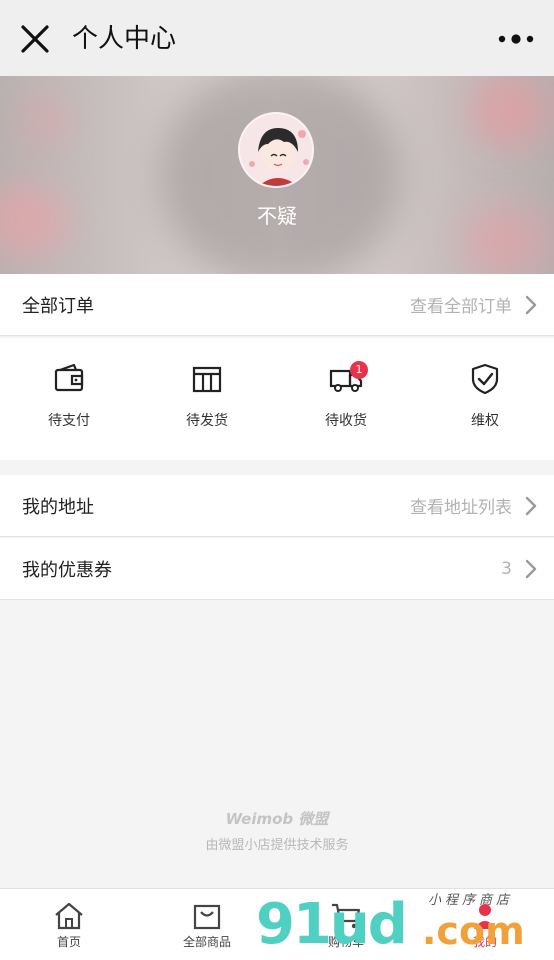 The image size is (554, 960). Describe the element at coordinates (67, 570) in the screenshot. I see `my-coupons-label: 我的优惠券` at that location.